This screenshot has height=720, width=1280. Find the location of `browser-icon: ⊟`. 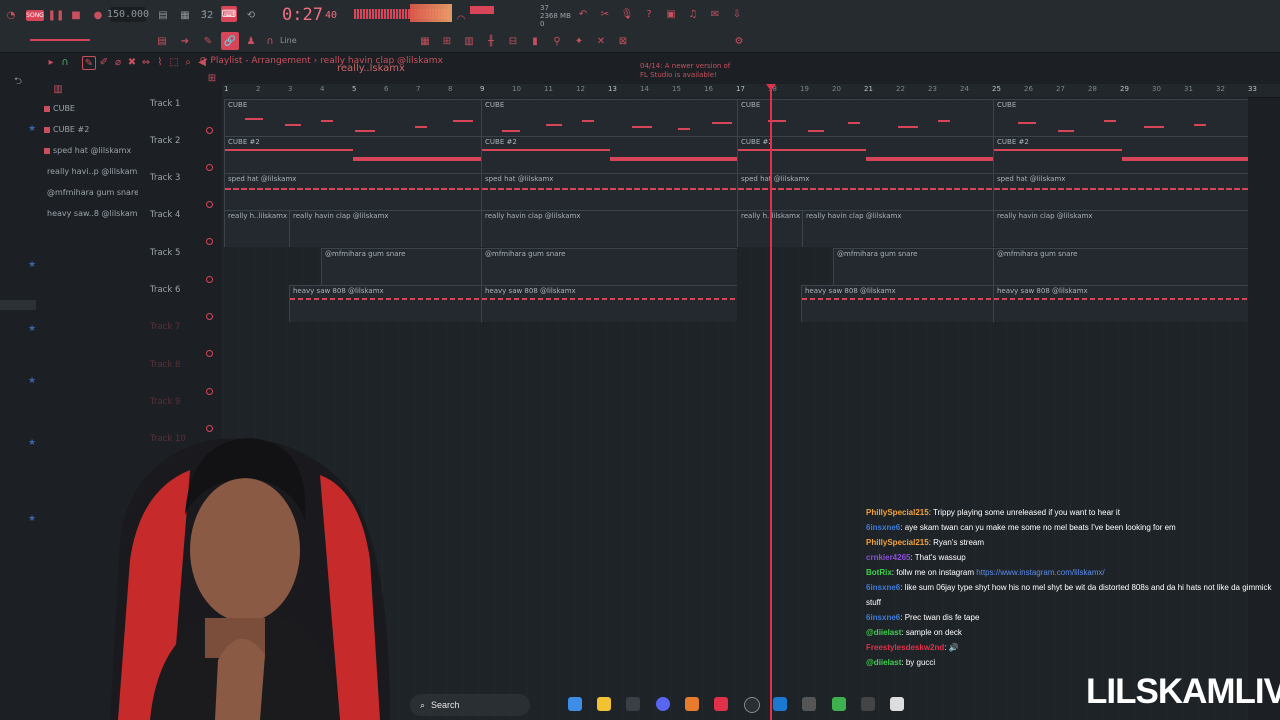

browser-icon: ⊟ is located at coordinates (513, 41).